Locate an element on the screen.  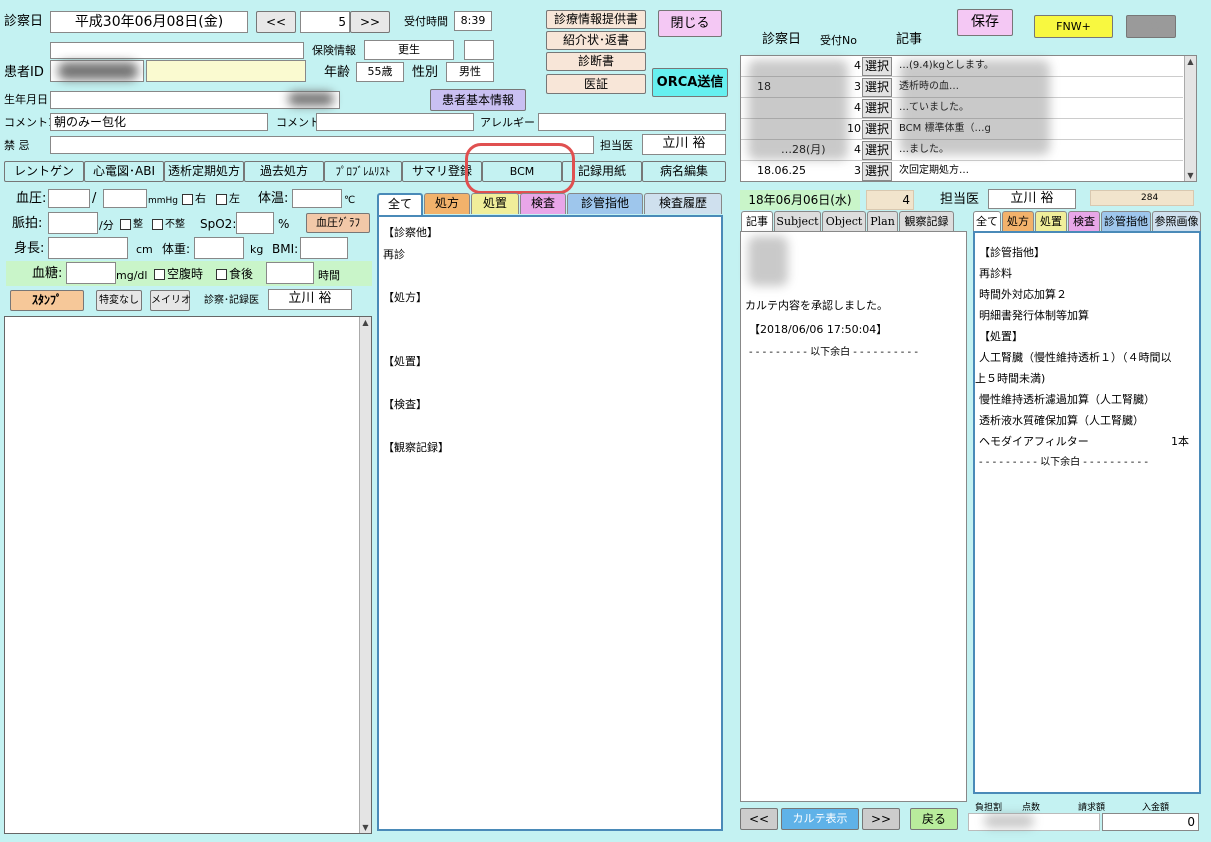
meirio-button: メイリオ is located at coordinates (170, 300).